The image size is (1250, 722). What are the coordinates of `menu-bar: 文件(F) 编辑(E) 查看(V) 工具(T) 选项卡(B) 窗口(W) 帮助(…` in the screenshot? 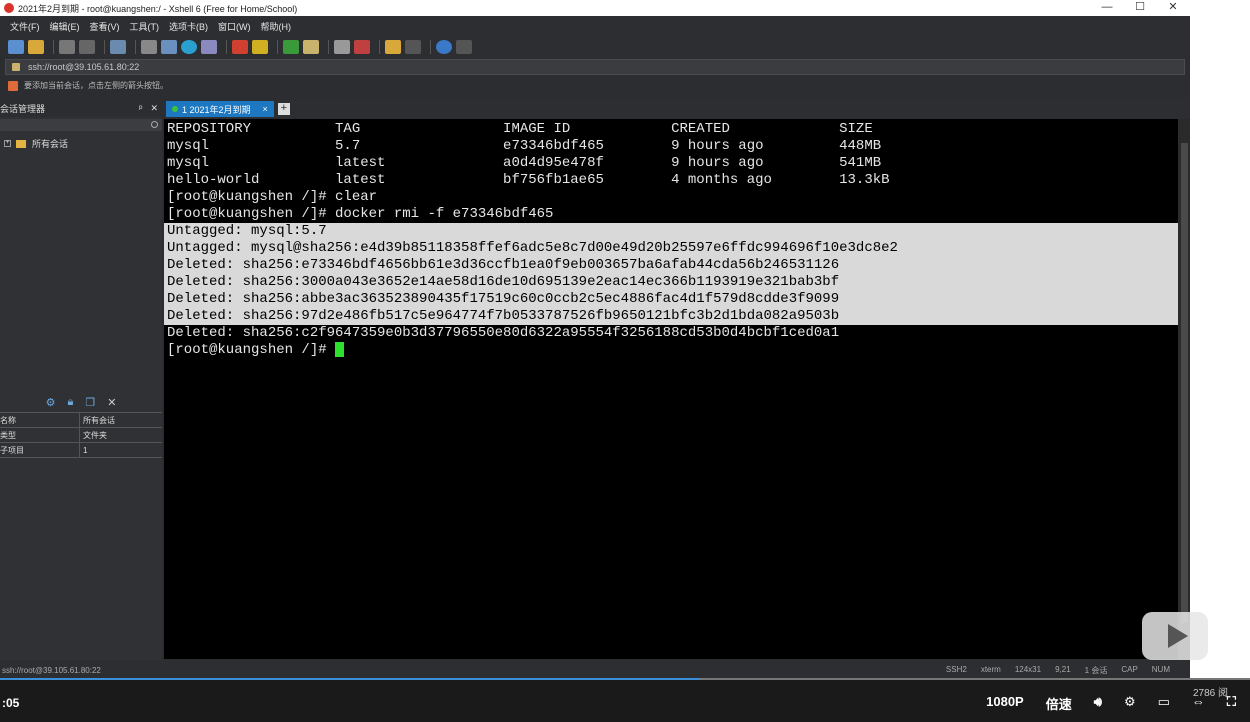 It's located at (595, 26).